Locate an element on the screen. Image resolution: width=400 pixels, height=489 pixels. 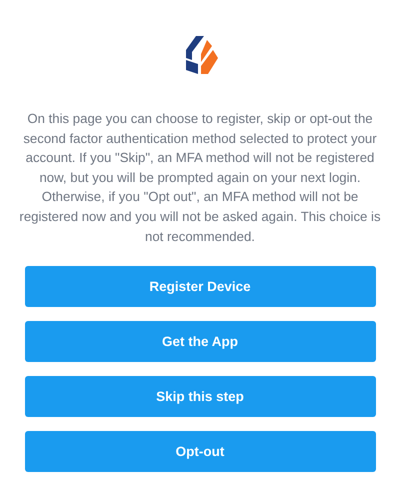
action-button: Opt-out is located at coordinates (200, 451).